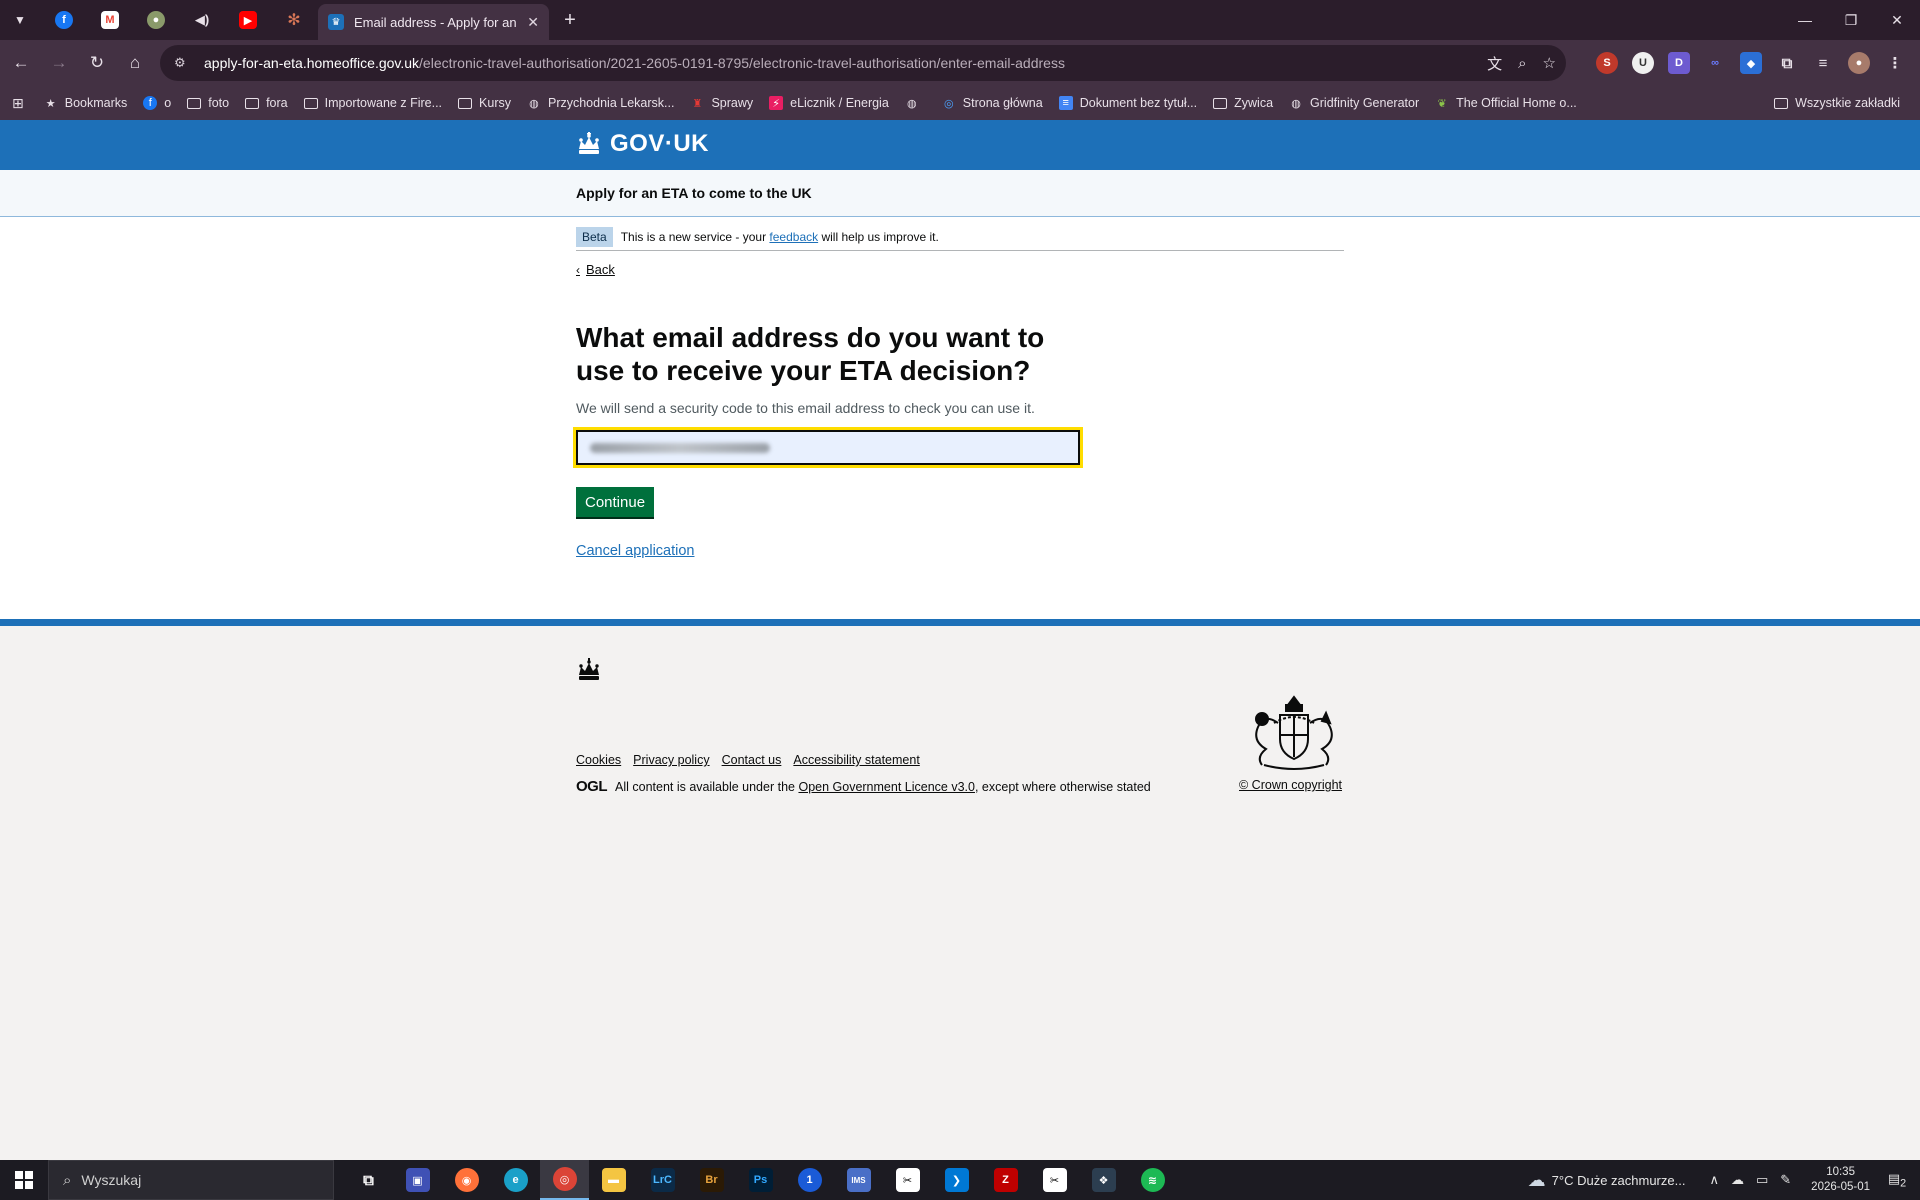  Describe the element at coordinates (156, 20) in the screenshot. I see `pinned-tab-app: ●` at that location.